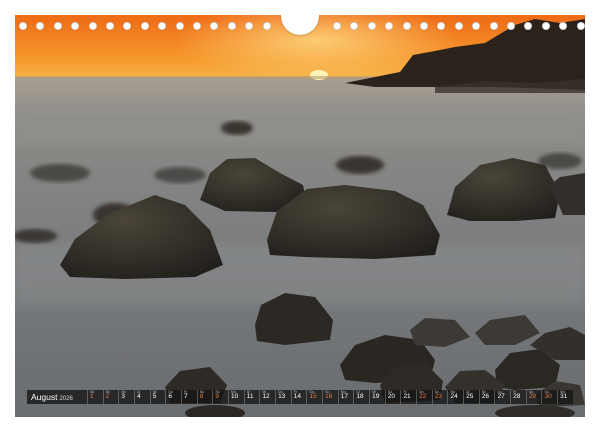 This screenshot has height=432, width=600. I want to click on day-cell: Di 11, so click(251, 397).